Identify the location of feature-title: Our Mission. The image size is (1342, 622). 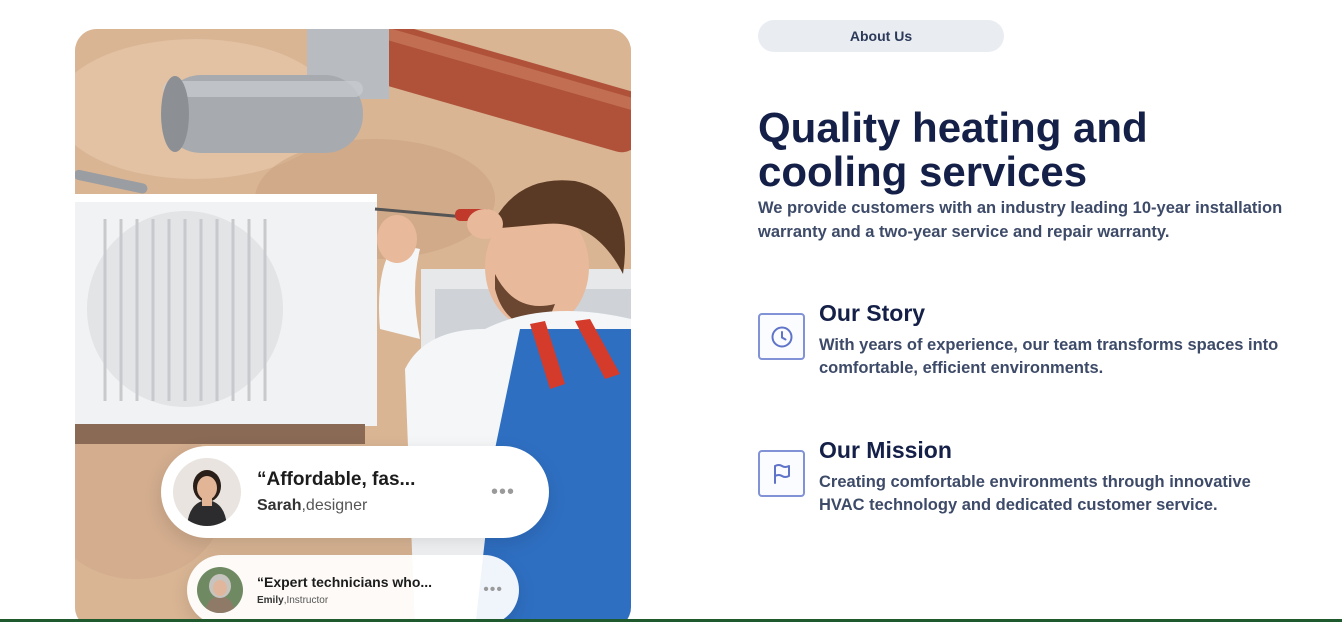
(885, 450).